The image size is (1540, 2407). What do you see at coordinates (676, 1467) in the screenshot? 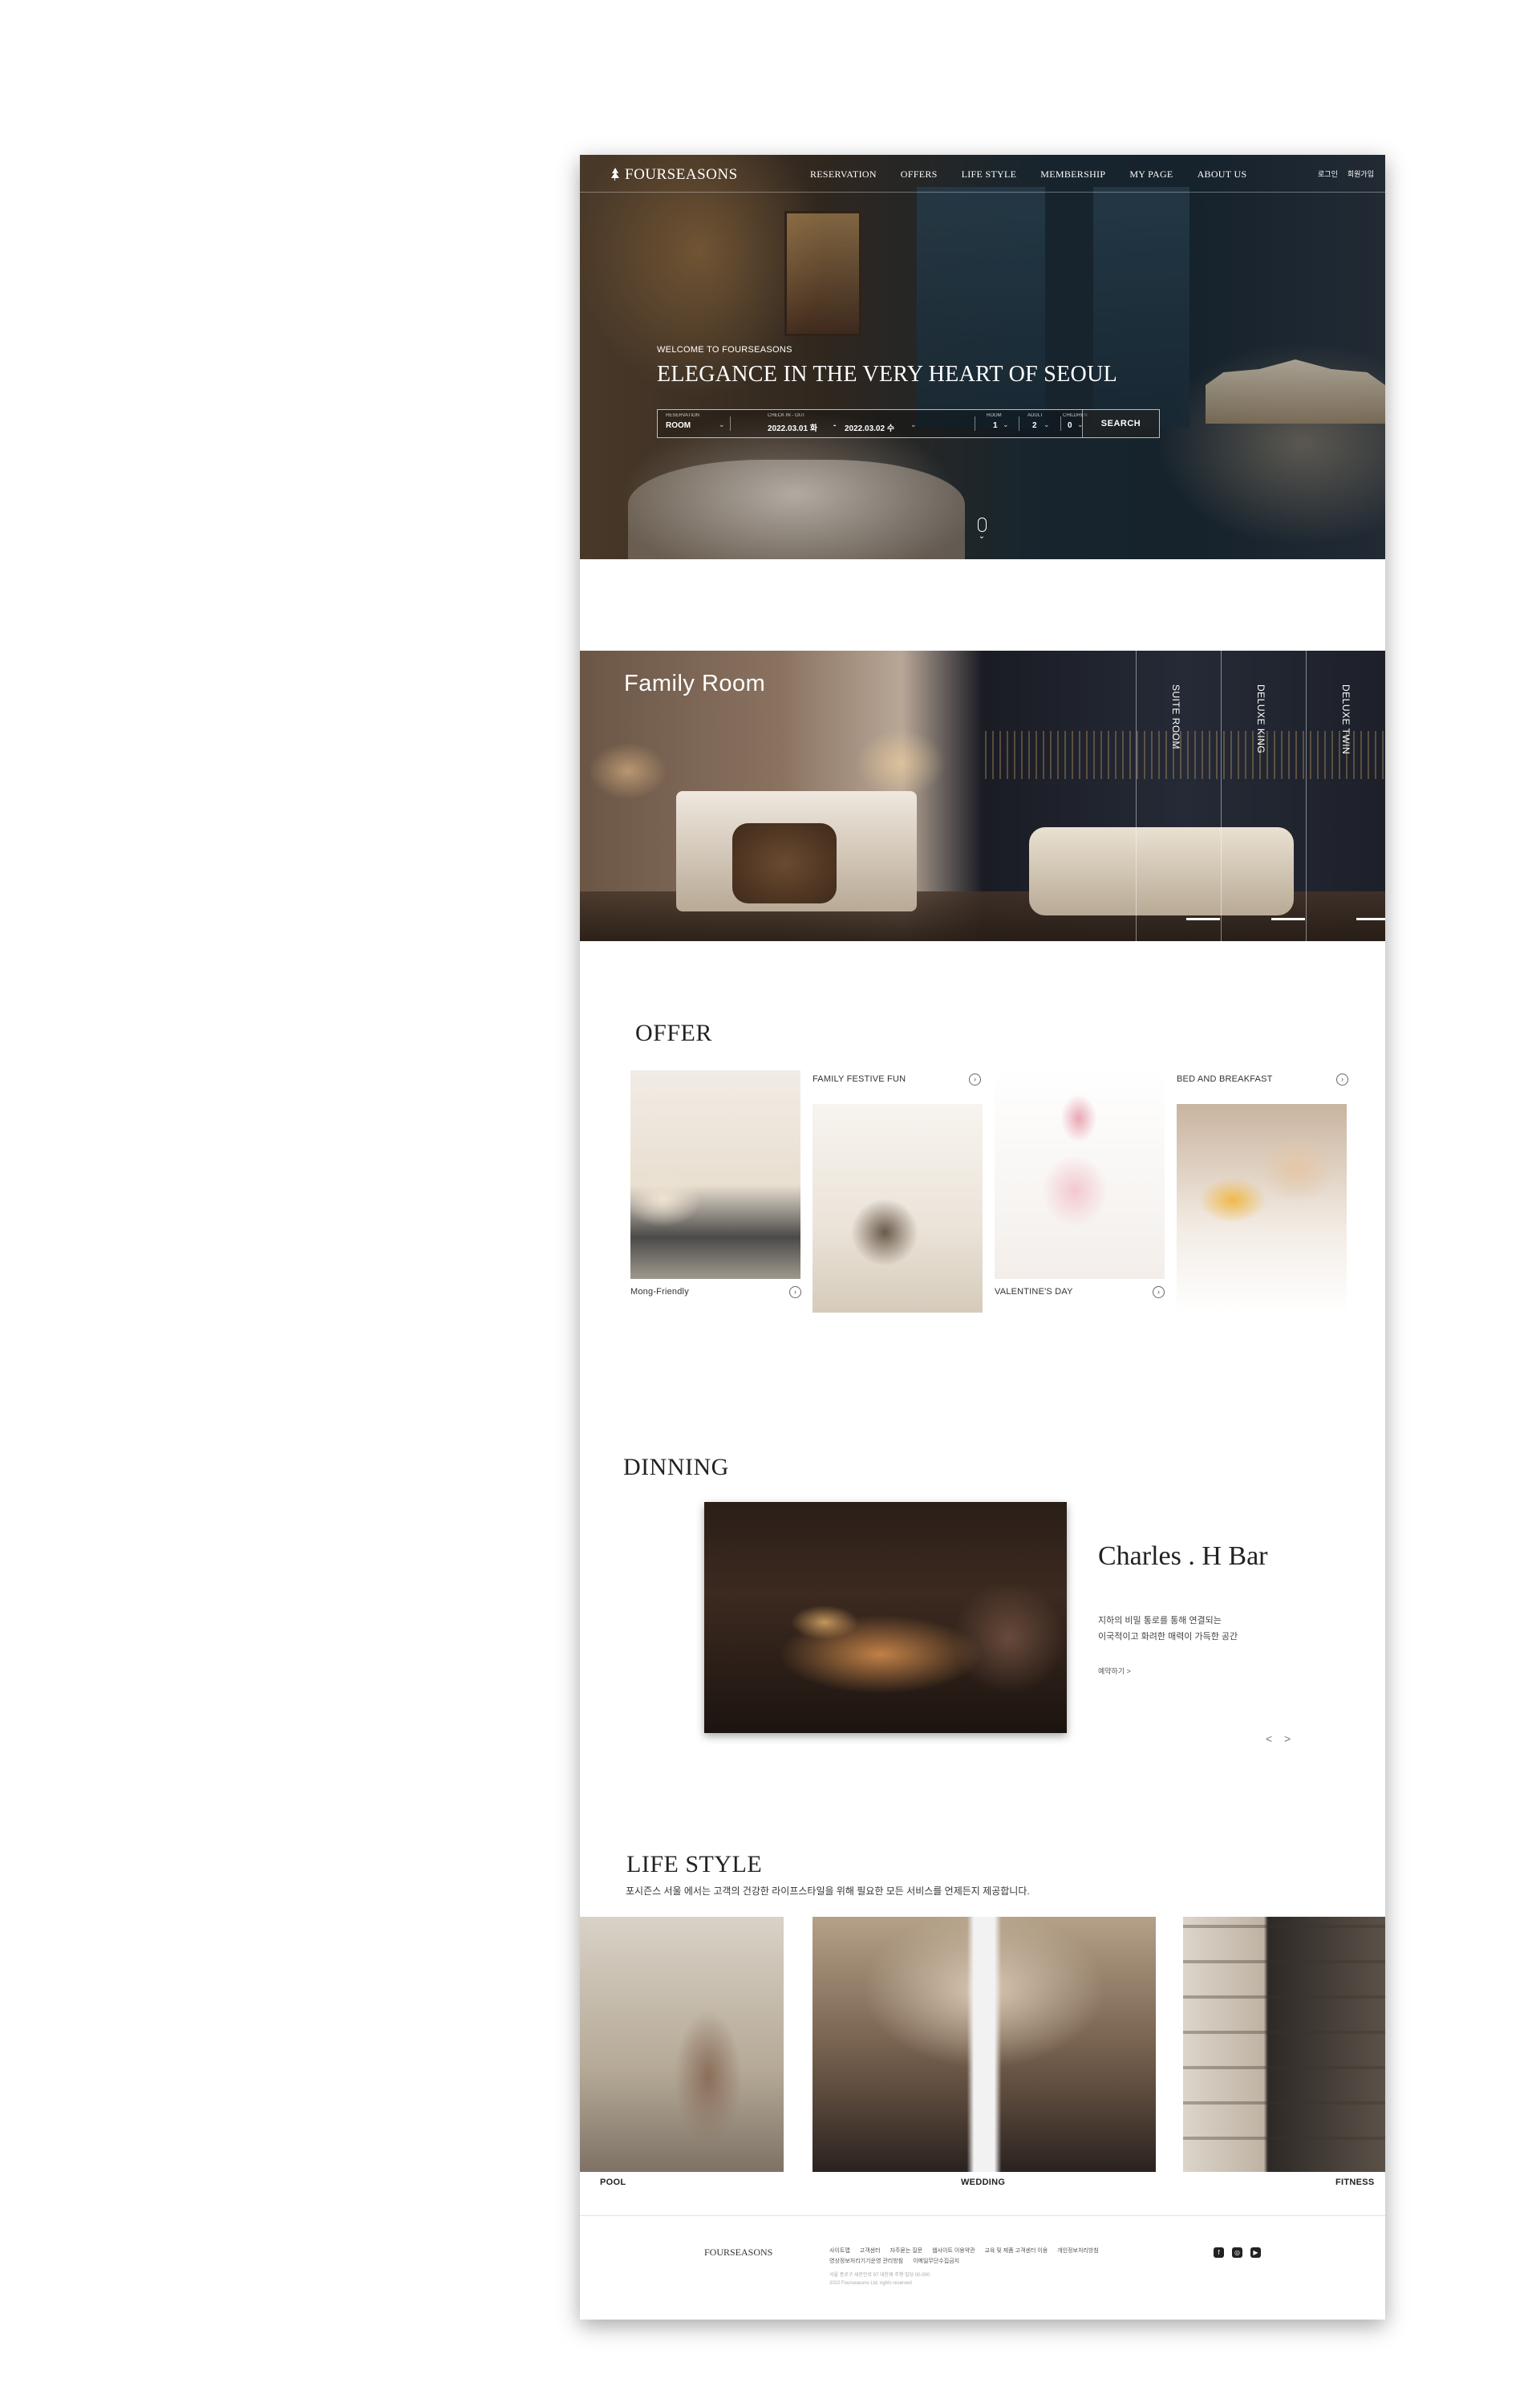
I see `dining-title: DINNING` at bounding box center [676, 1467].